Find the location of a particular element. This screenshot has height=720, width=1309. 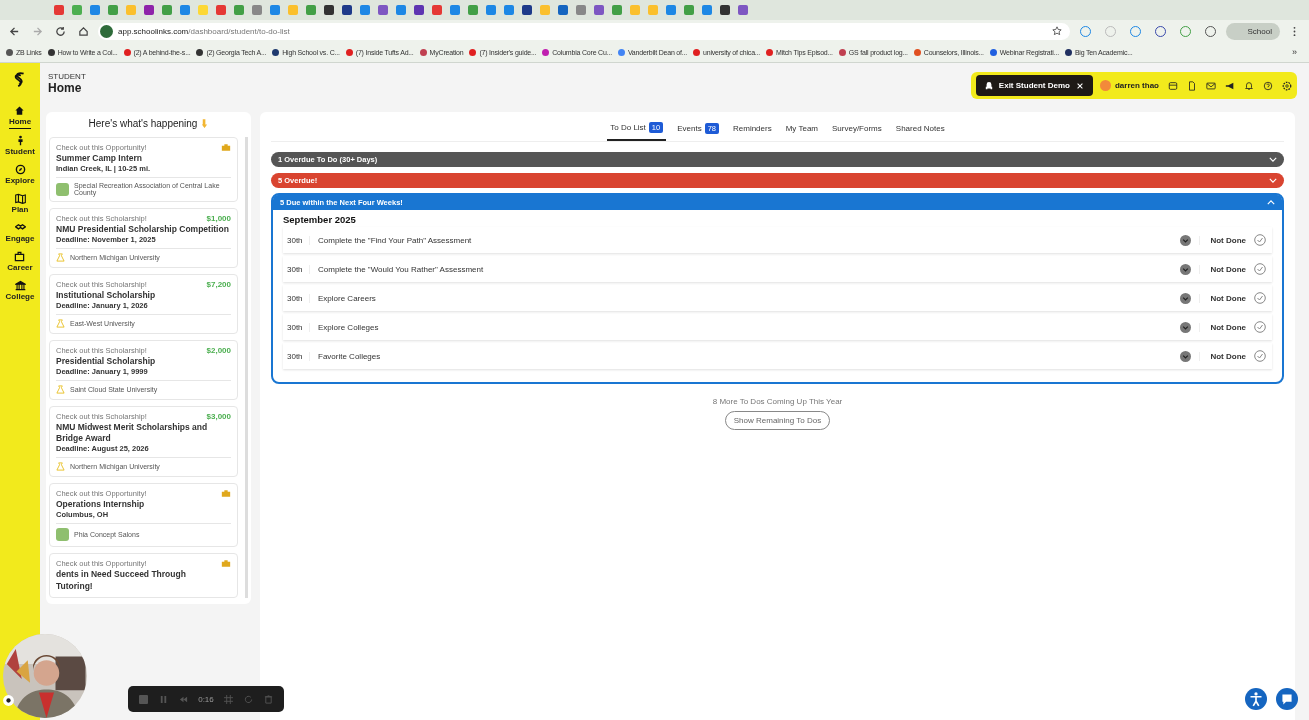

building-icon is located at coordinates (20, 285).